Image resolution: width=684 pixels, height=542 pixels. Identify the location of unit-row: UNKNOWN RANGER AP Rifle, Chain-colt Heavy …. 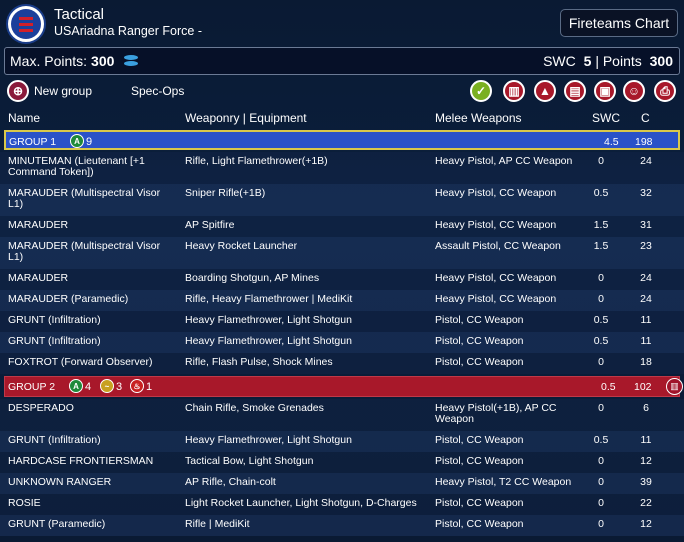
(342, 483).